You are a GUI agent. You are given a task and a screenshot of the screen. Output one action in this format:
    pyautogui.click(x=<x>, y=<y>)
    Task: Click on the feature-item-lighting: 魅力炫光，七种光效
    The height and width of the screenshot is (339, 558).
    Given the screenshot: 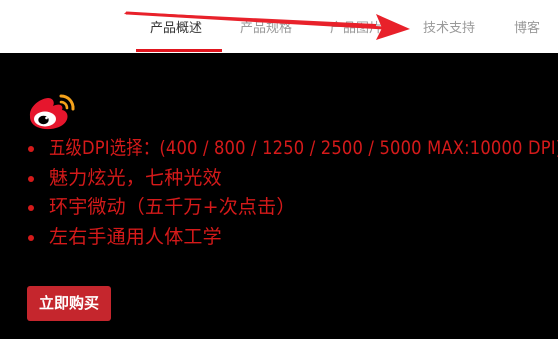 What is the action you would take?
    pyautogui.click(x=293, y=179)
    